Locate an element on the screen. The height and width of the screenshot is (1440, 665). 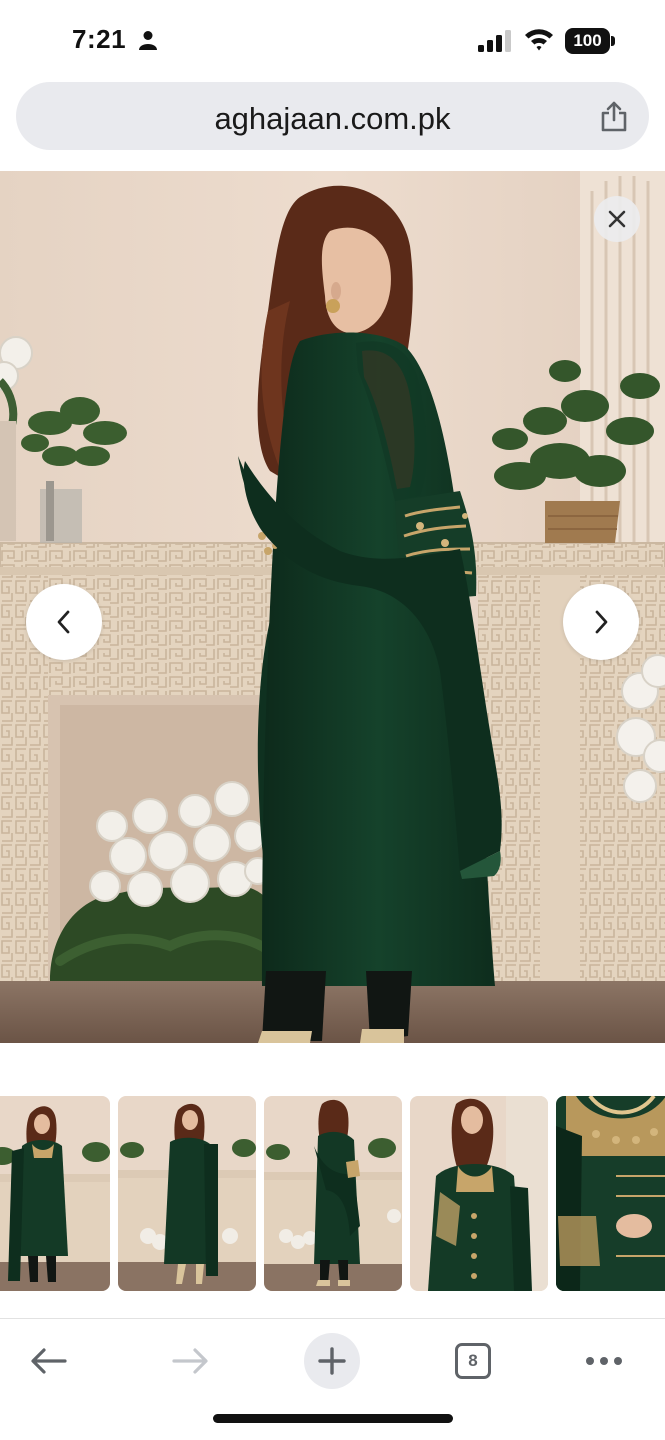
back-button is located at coordinates (49, 1361).